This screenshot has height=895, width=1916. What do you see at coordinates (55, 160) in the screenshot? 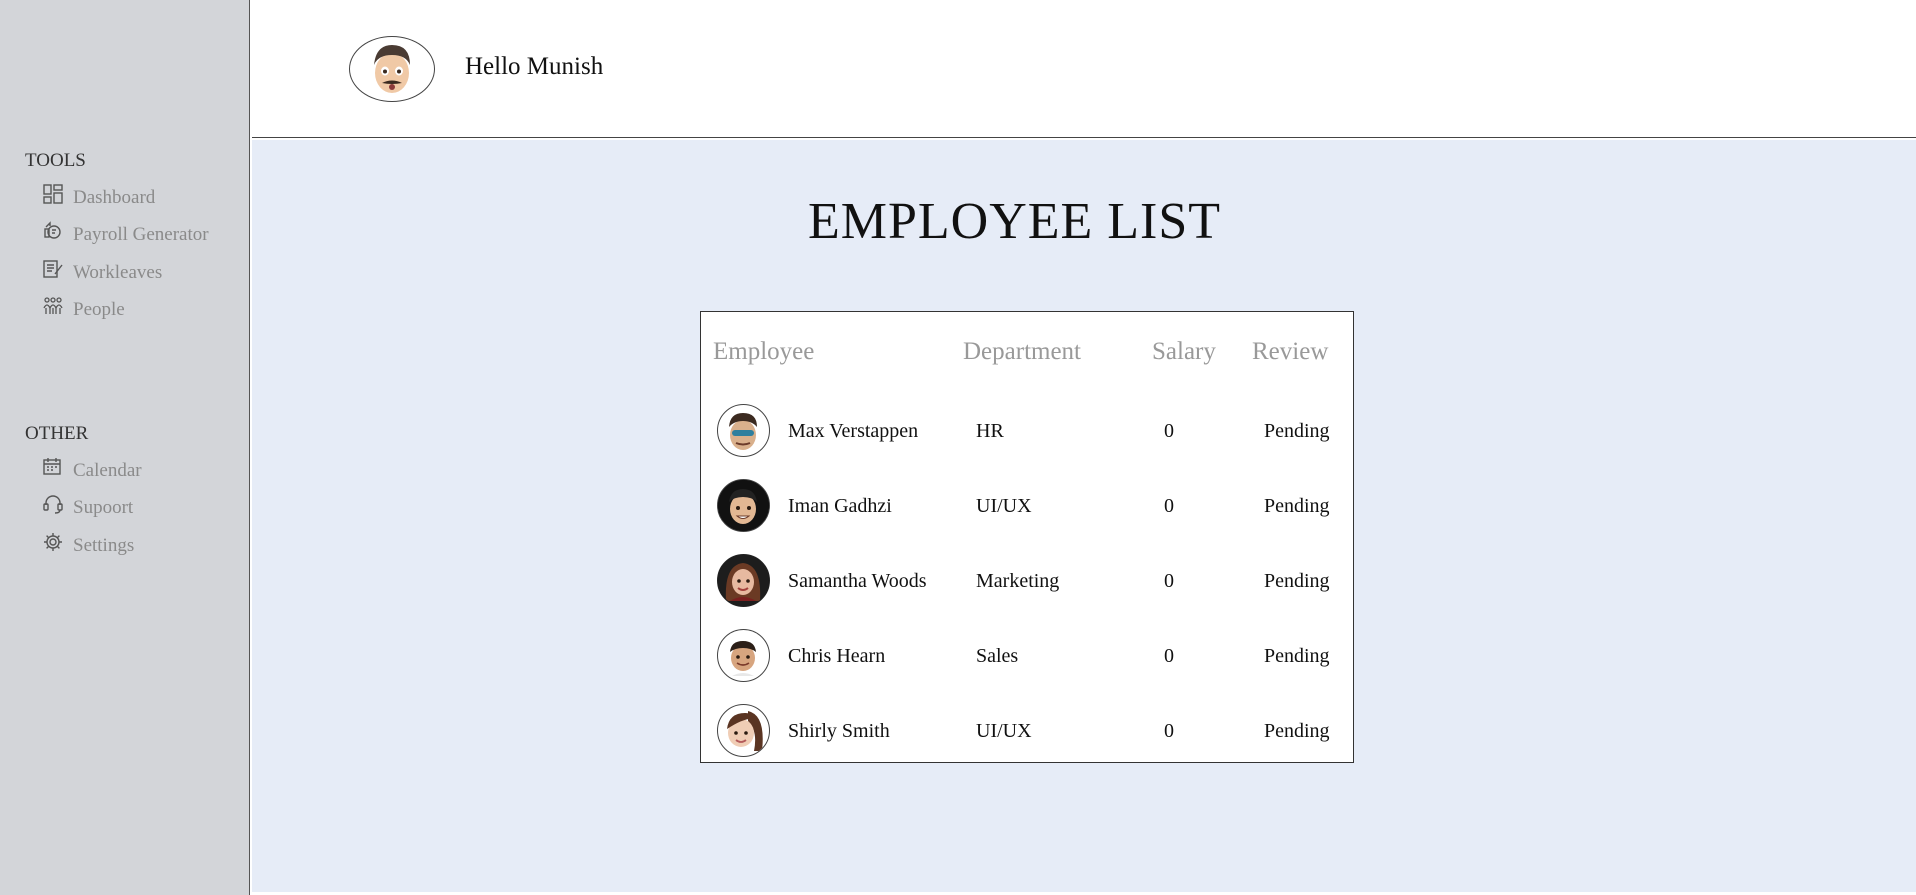
I see `sidebar-section-tools: TOOLS` at bounding box center [55, 160].